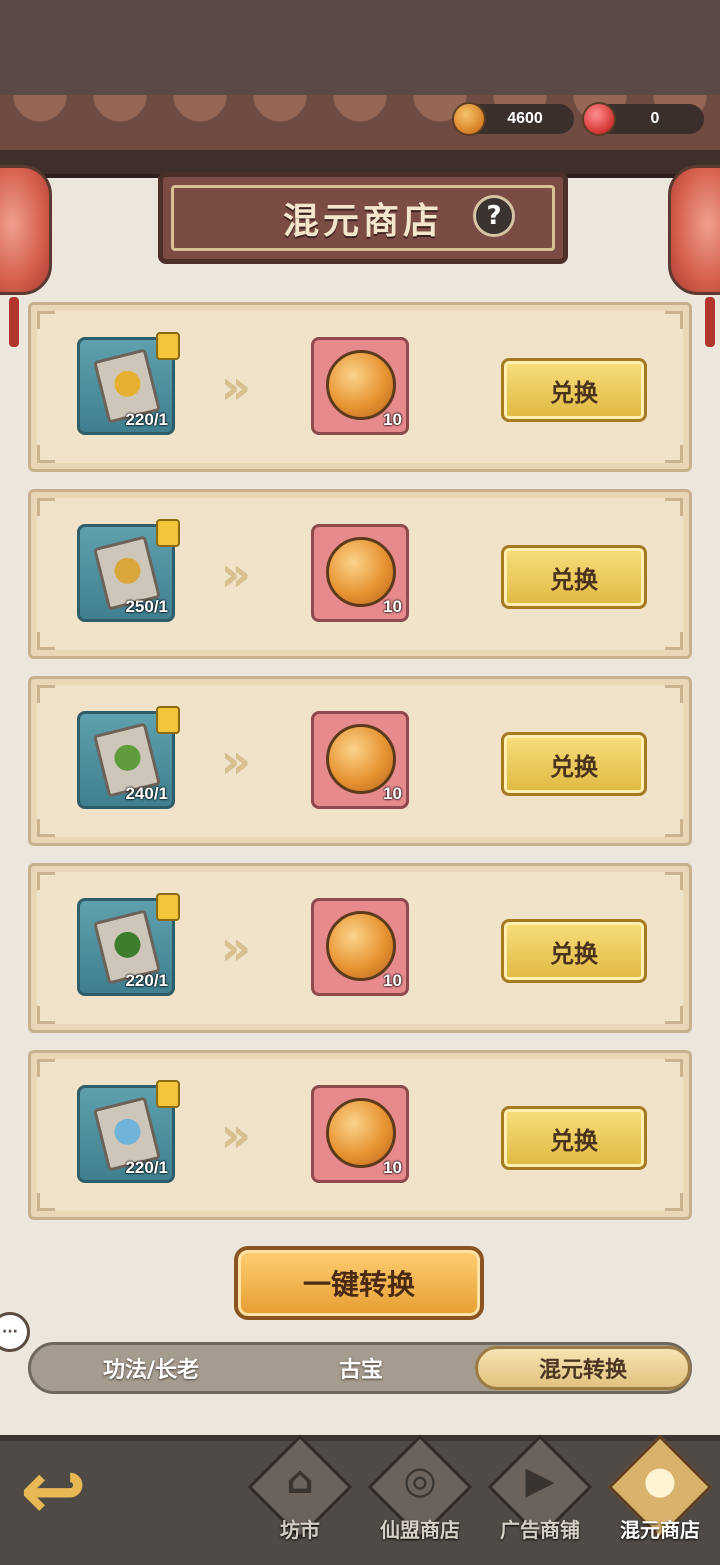 This screenshot has height=1565, width=720. What do you see at coordinates (540, 1530) in the screenshot?
I see `nav-label-ad-shop: 广告商铺` at bounding box center [540, 1530].